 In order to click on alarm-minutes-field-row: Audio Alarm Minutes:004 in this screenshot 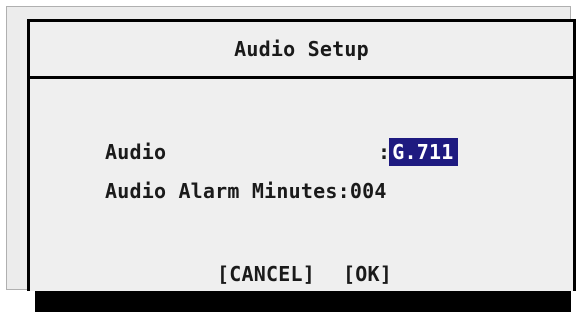, I will do `click(246, 191)`.